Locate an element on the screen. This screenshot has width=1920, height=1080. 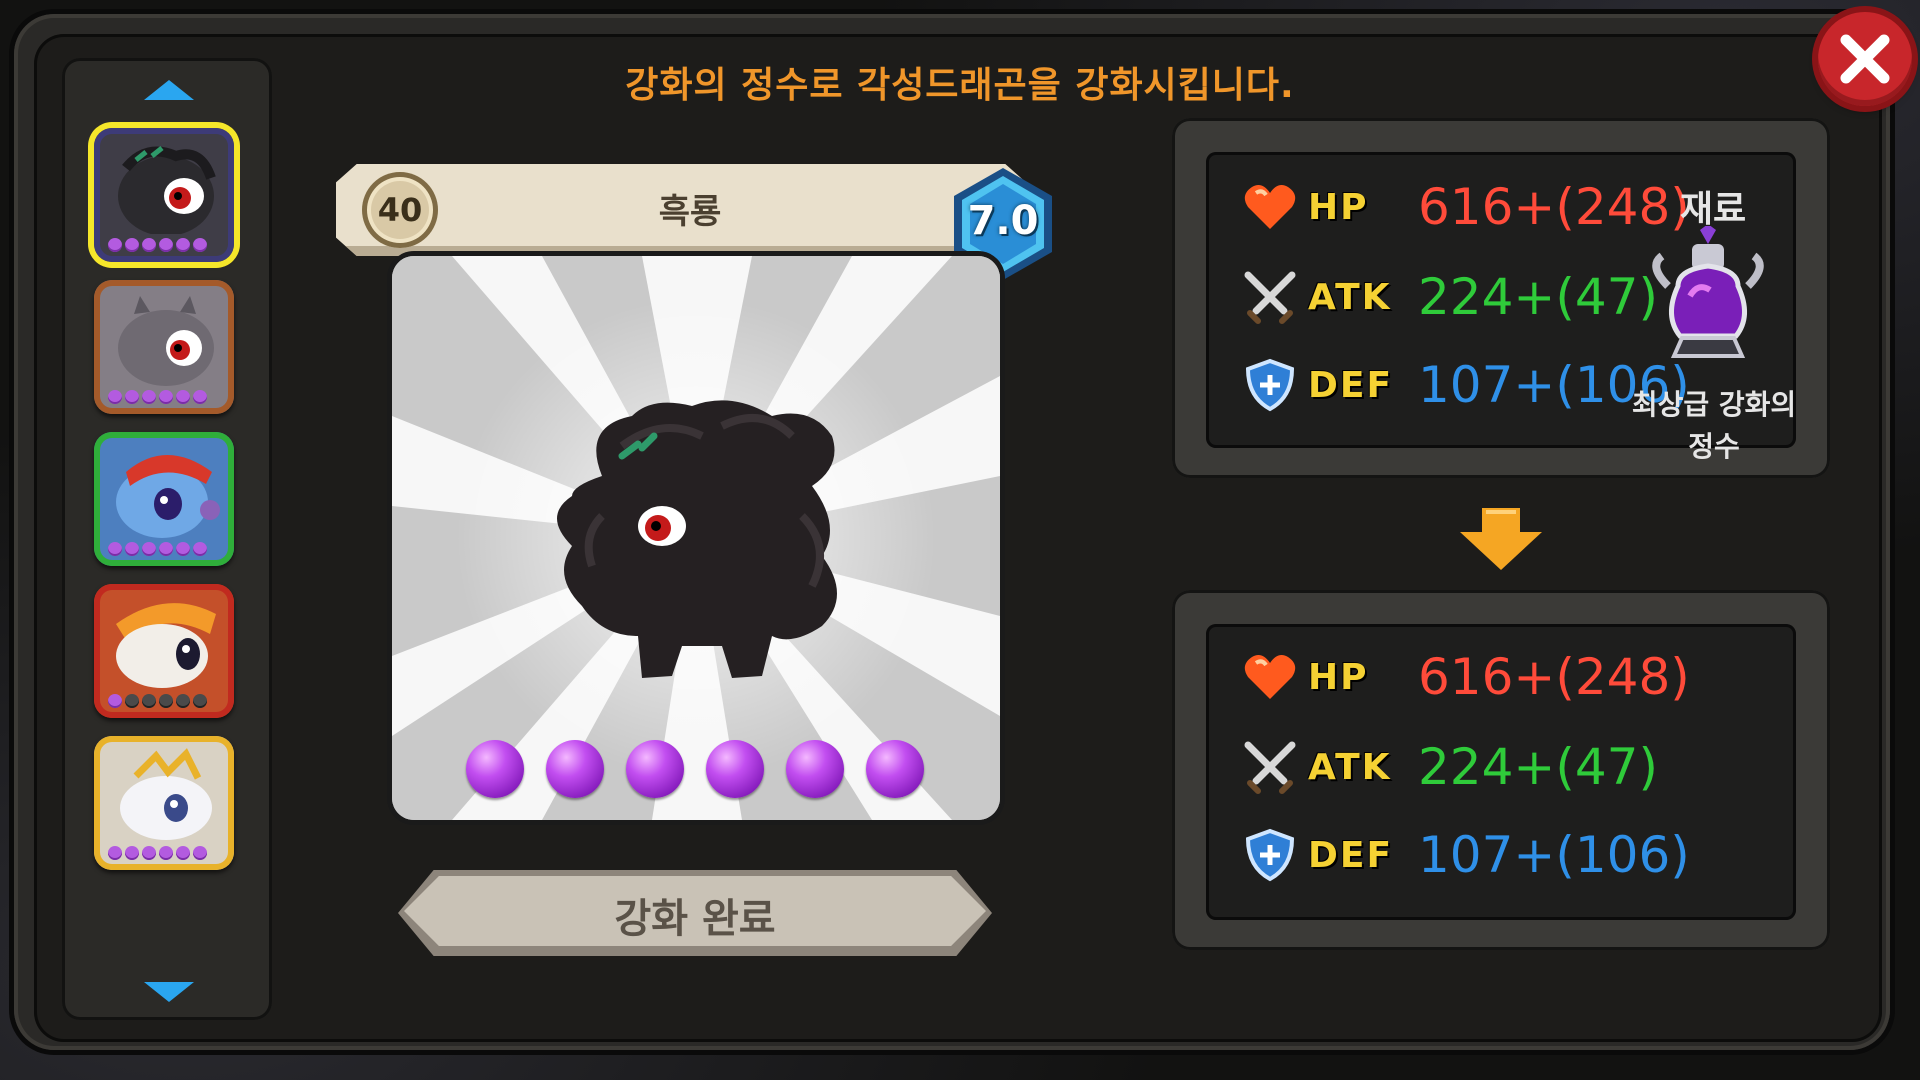
close-button is located at coordinates (1865, 59).